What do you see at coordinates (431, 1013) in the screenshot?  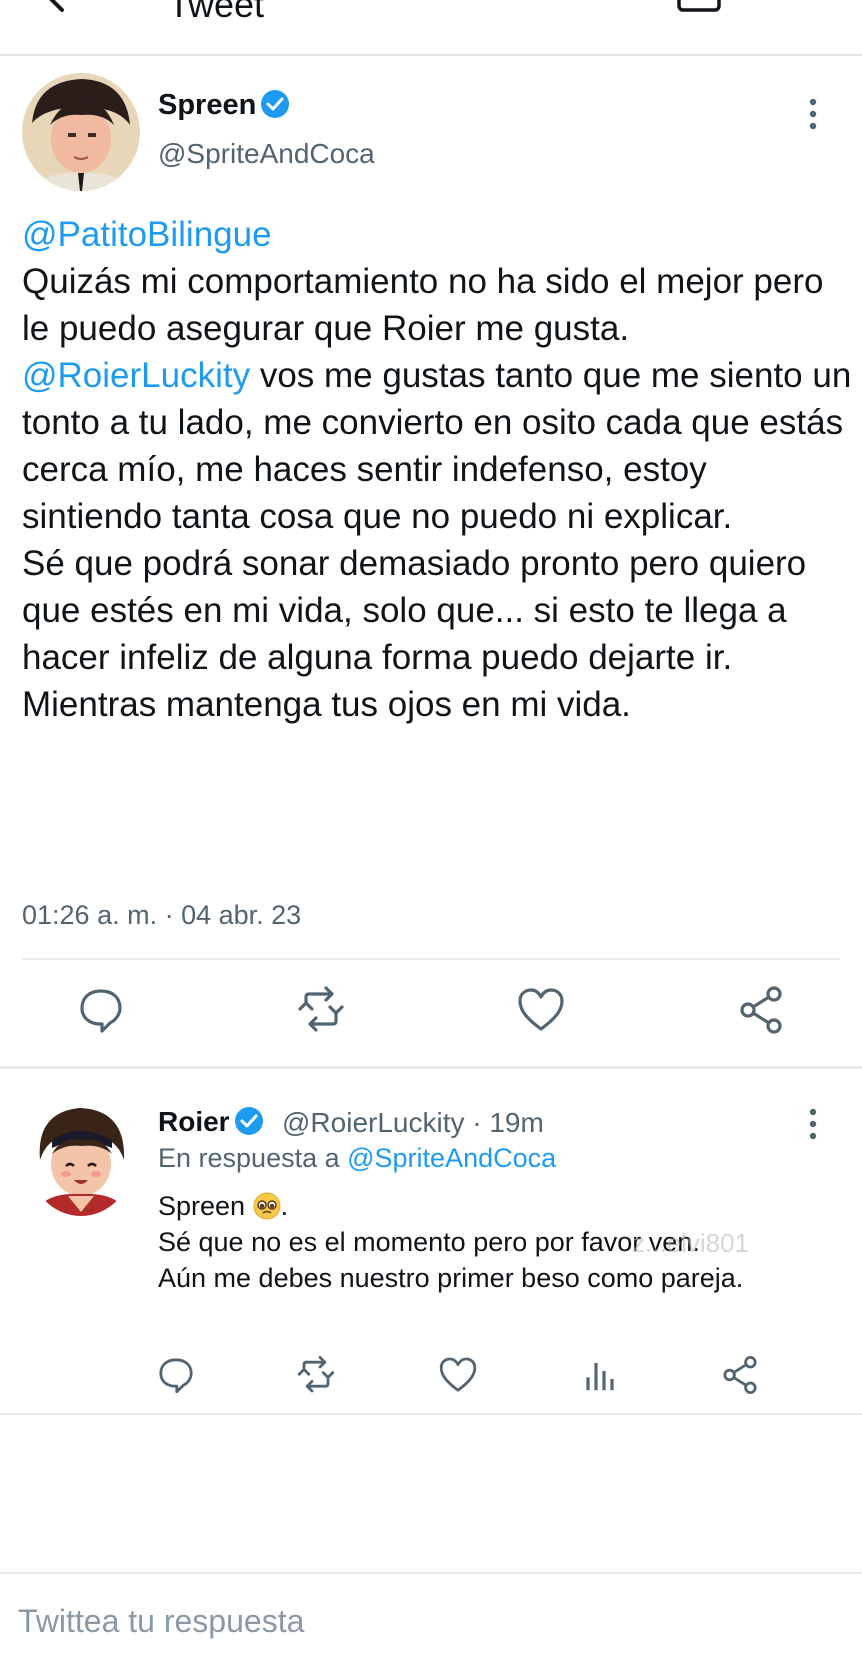 I see `tweet-actions` at bounding box center [431, 1013].